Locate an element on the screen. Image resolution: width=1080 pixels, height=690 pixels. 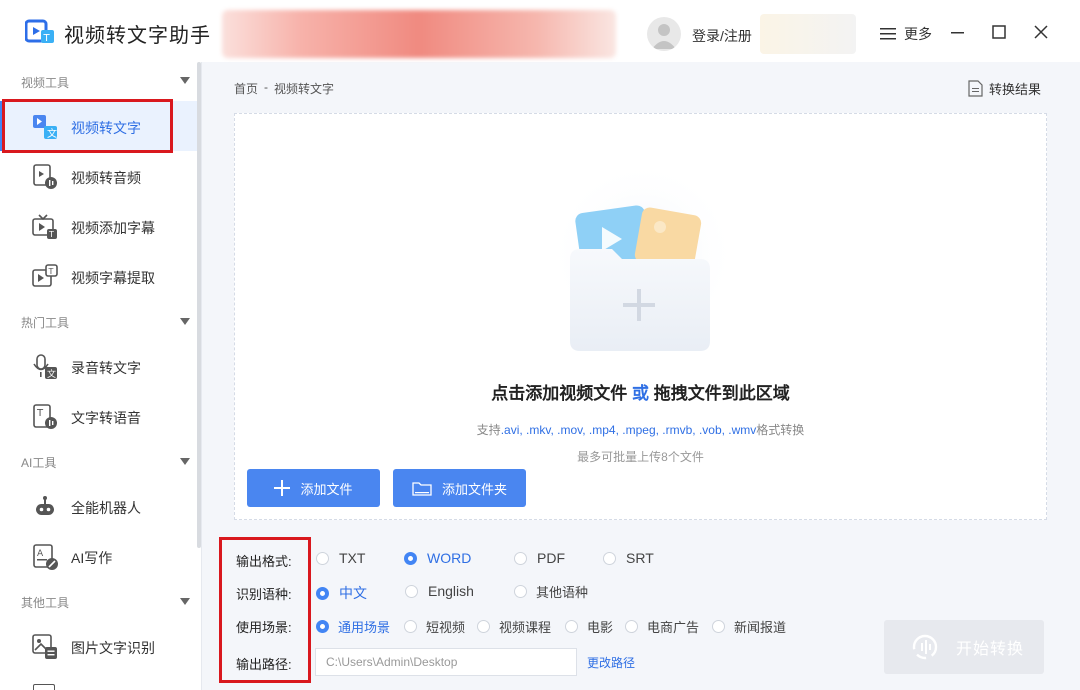
sidebar-group-video-tools: 视频工具 is located at coordinates (45, 83).